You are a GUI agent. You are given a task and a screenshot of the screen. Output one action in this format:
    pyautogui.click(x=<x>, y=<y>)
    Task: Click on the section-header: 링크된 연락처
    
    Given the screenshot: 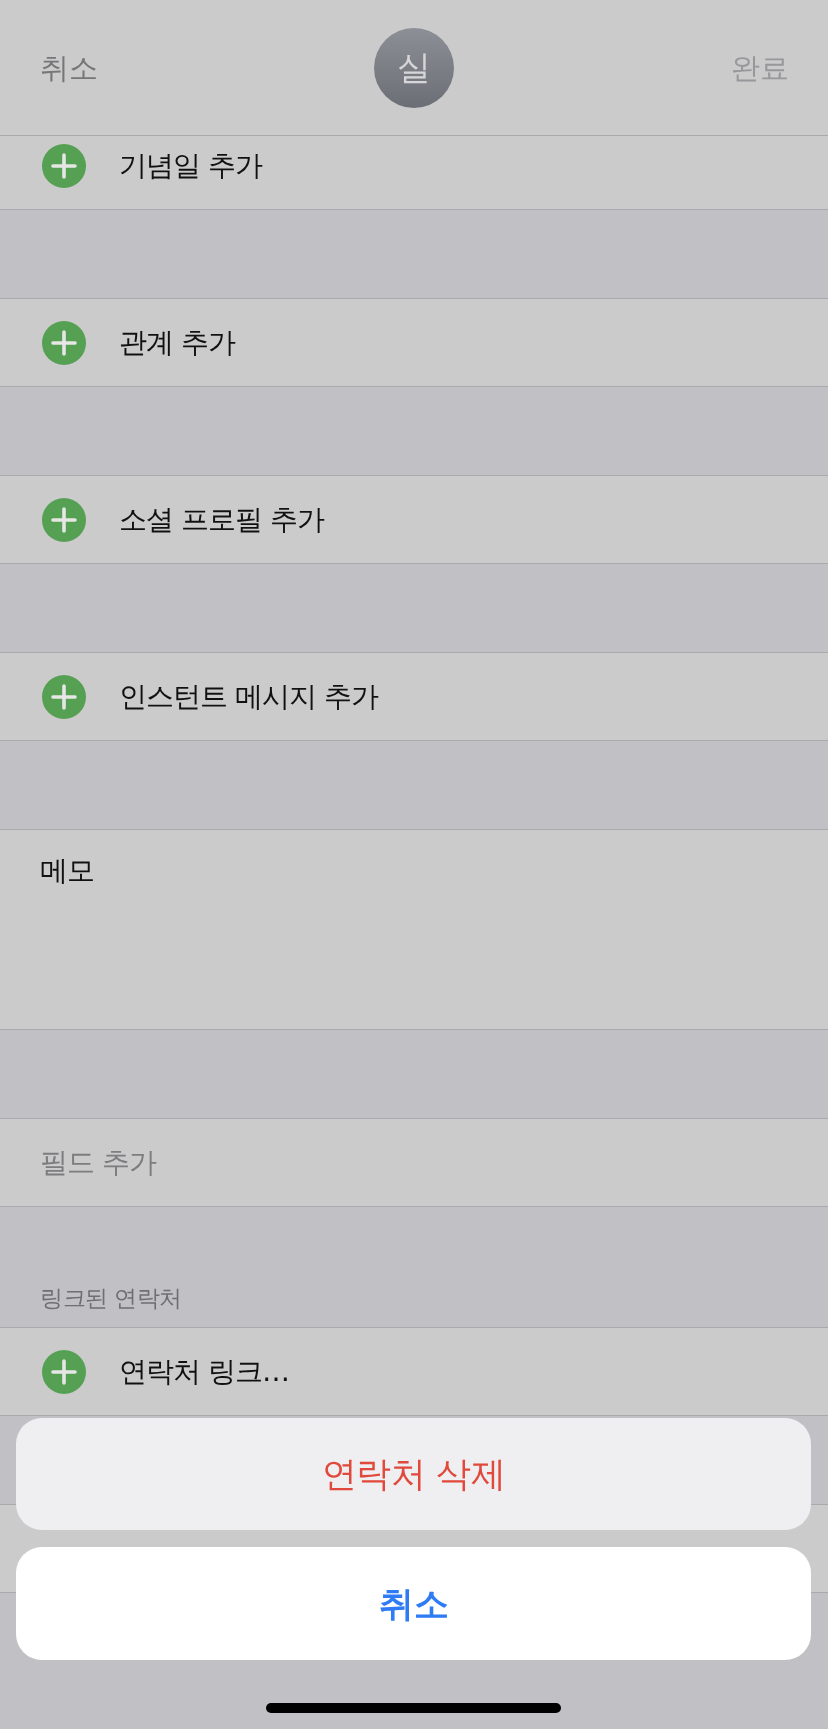 What is the action you would take?
    pyautogui.click(x=111, y=1298)
    